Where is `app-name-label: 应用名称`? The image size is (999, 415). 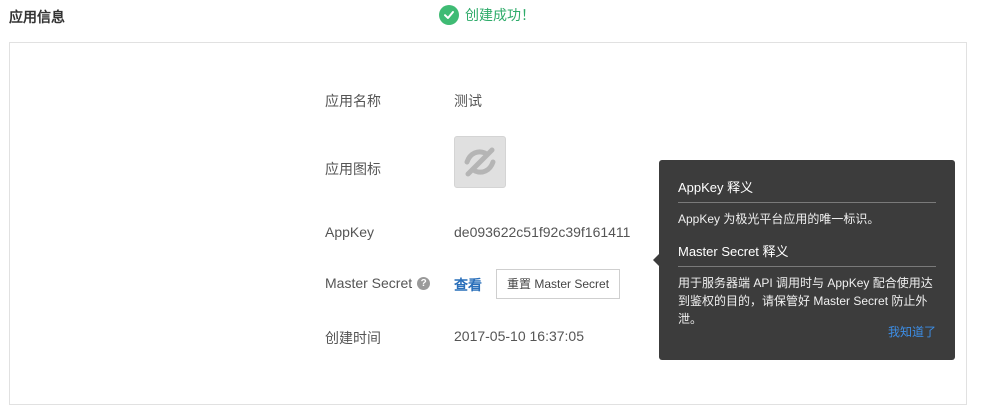 app-name-label: 应用名称 is located at coordinates (353, 101).